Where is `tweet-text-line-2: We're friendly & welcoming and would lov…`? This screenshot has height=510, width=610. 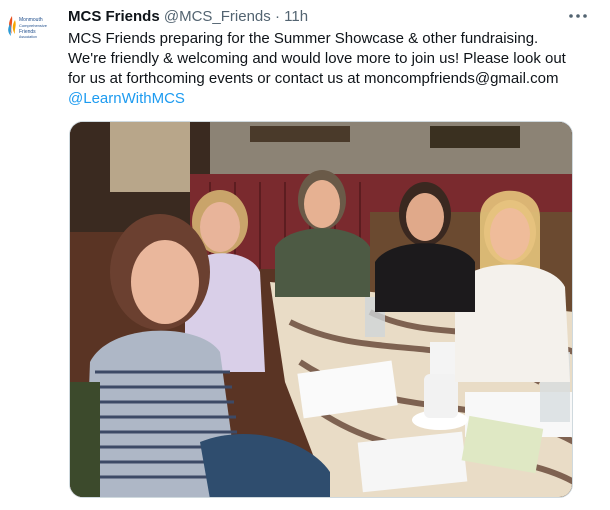
tweet-text-line-2: We're friendly & welcoming and would lov… is located at coordinates (317, 58).